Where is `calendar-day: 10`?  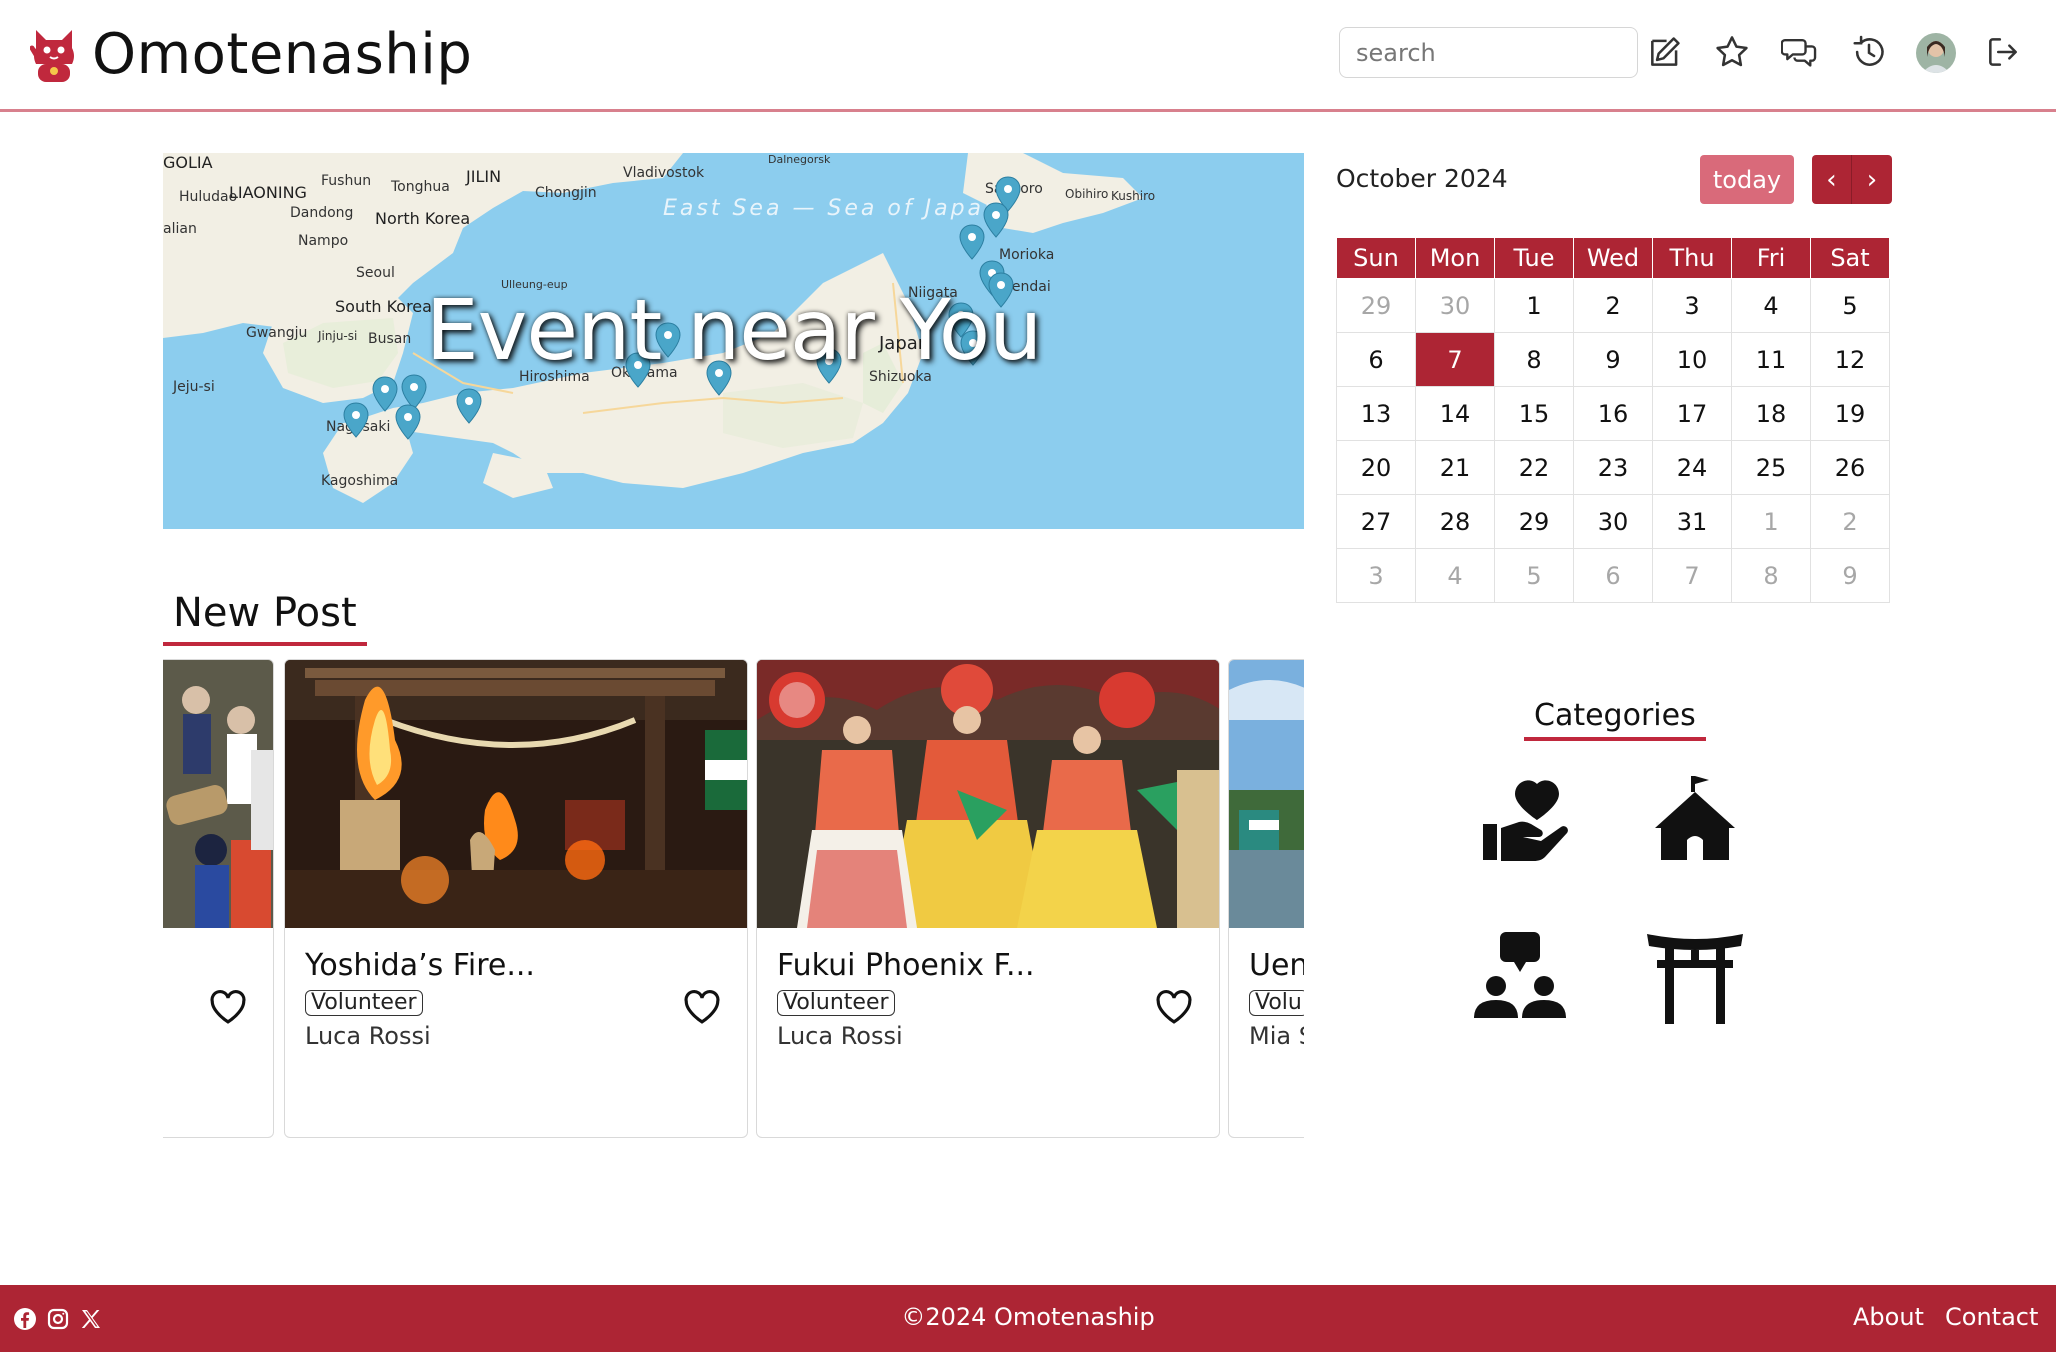
calendar-day: 10 is located at coordinates (1692, 359).